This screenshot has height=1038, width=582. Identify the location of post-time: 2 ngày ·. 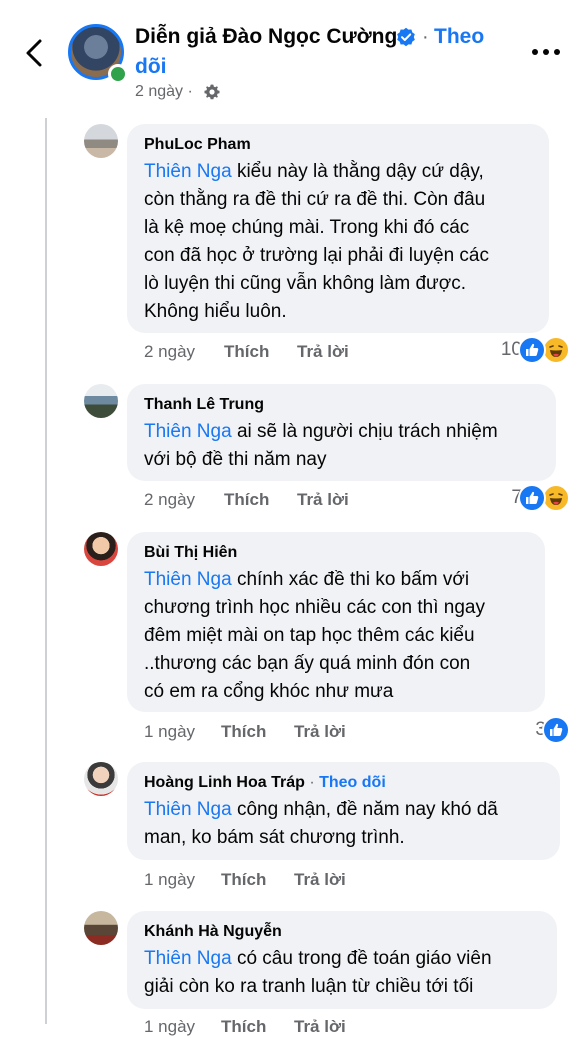
(164, 92).